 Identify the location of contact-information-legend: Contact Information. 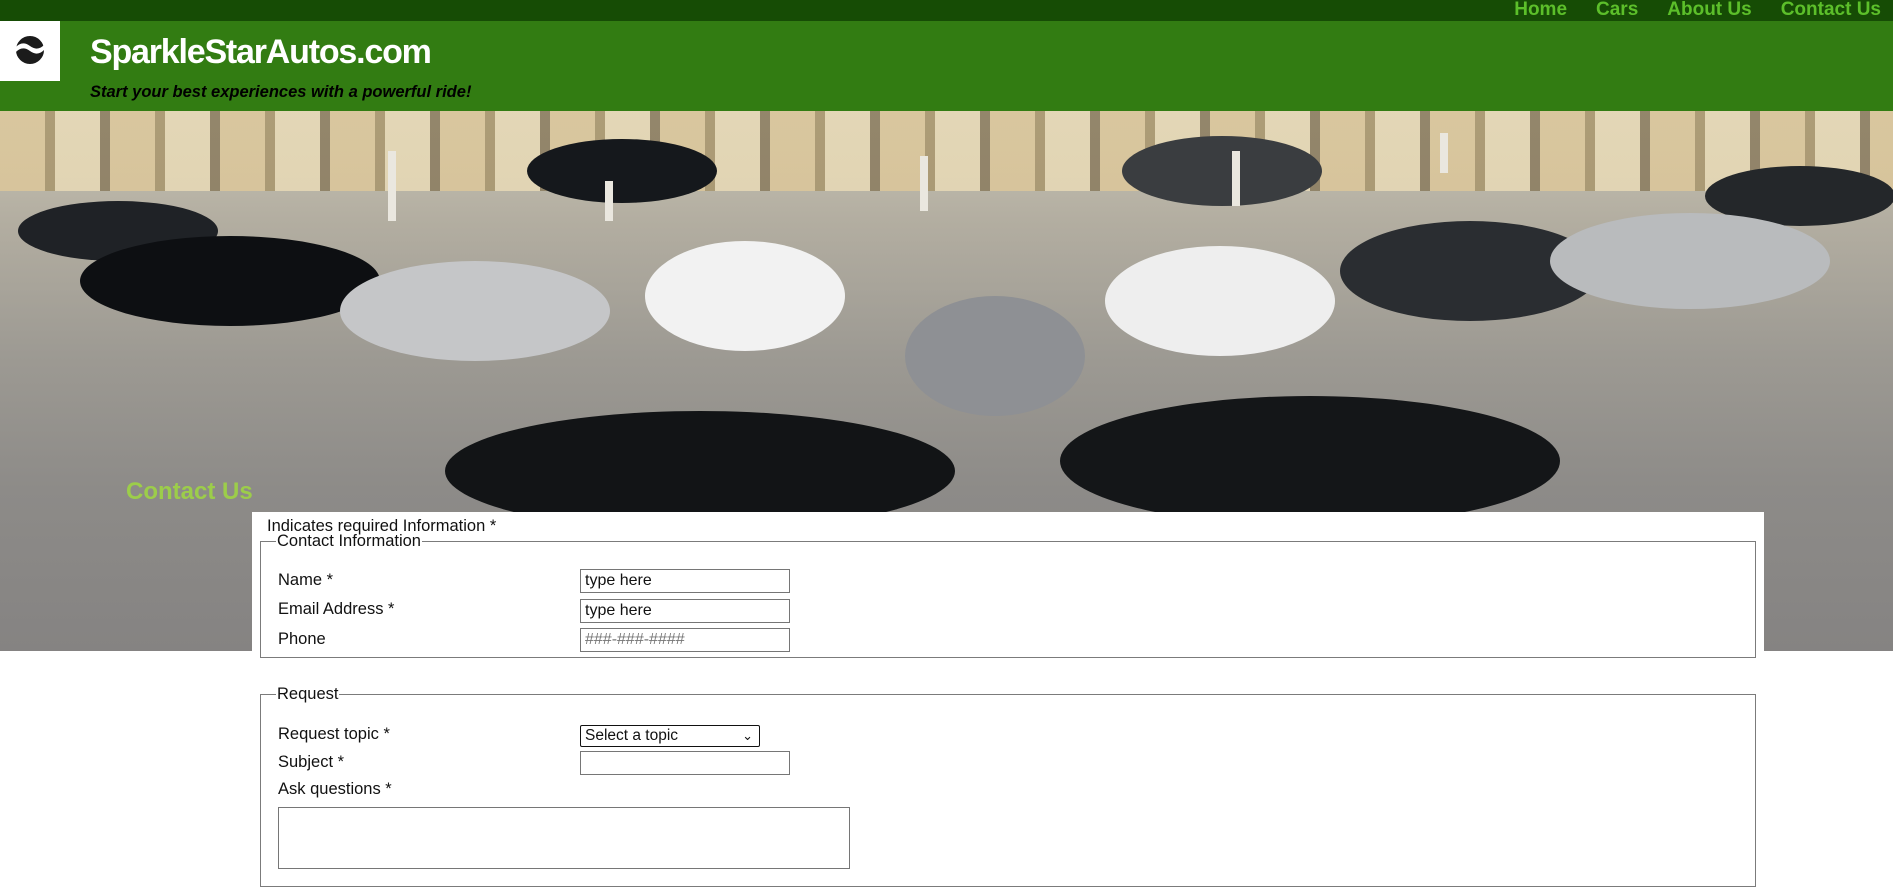
(349, 541).